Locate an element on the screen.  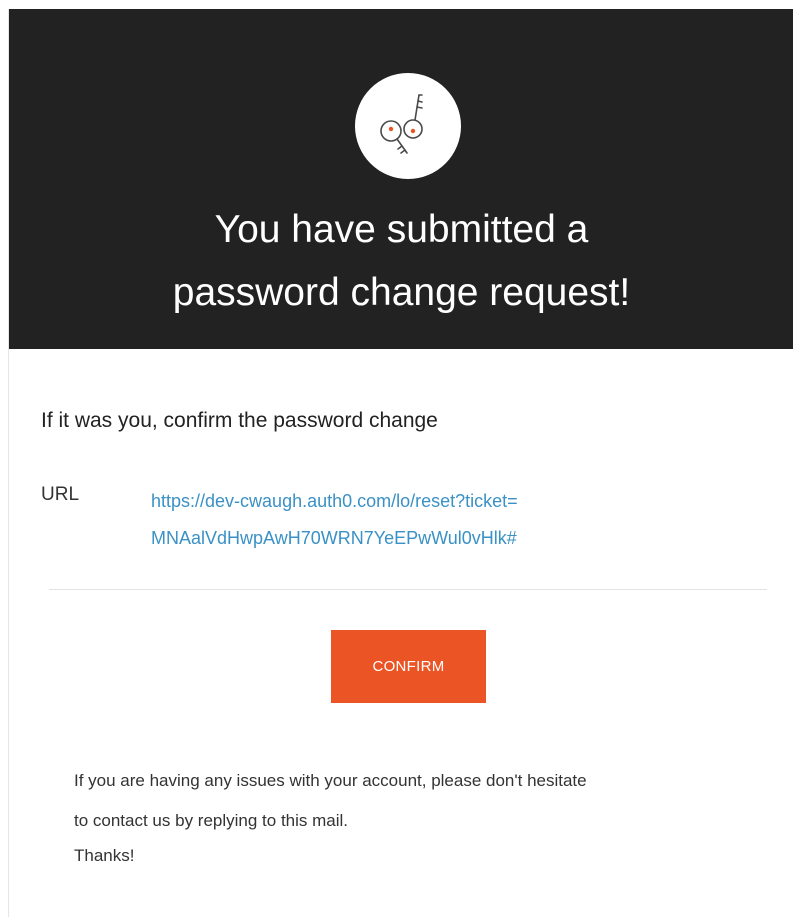
url-label: URL is located at coordinates (60, 494).